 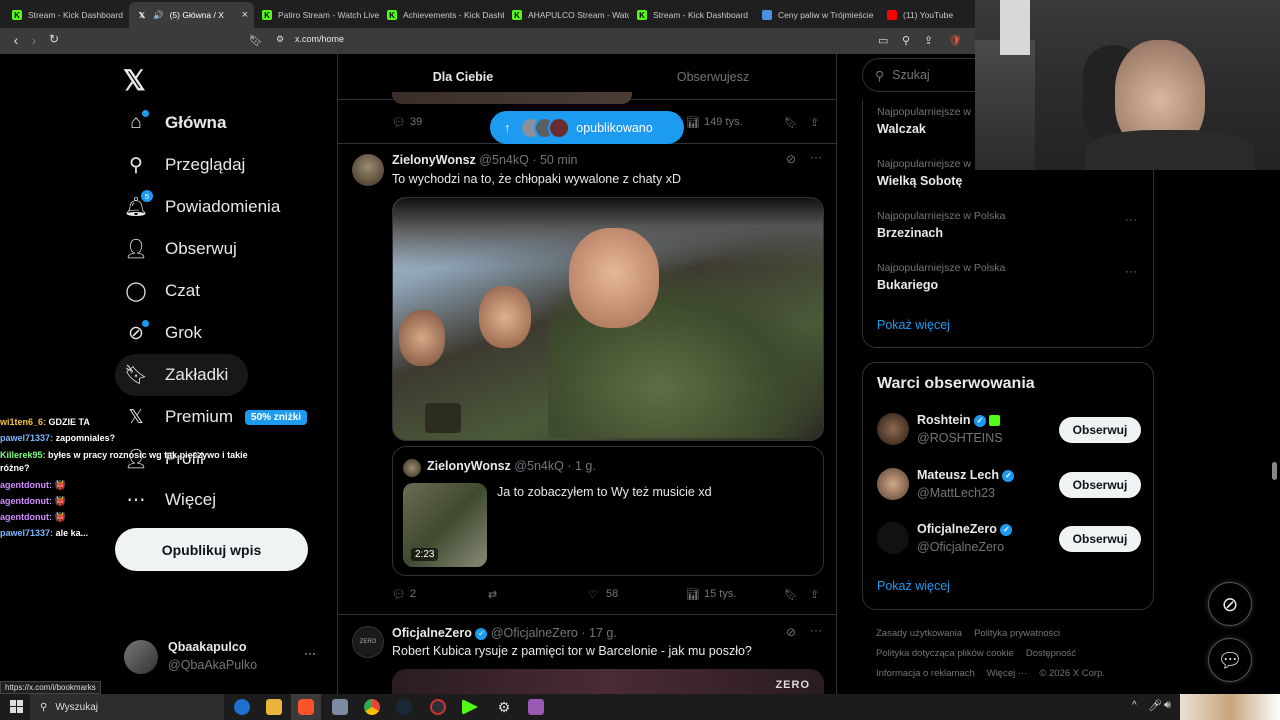 What do you see at coordinates (163, 333) in the screenshot?
I see `nav-item-grok: ⊘ Grok` at bounding box center [163, 333].